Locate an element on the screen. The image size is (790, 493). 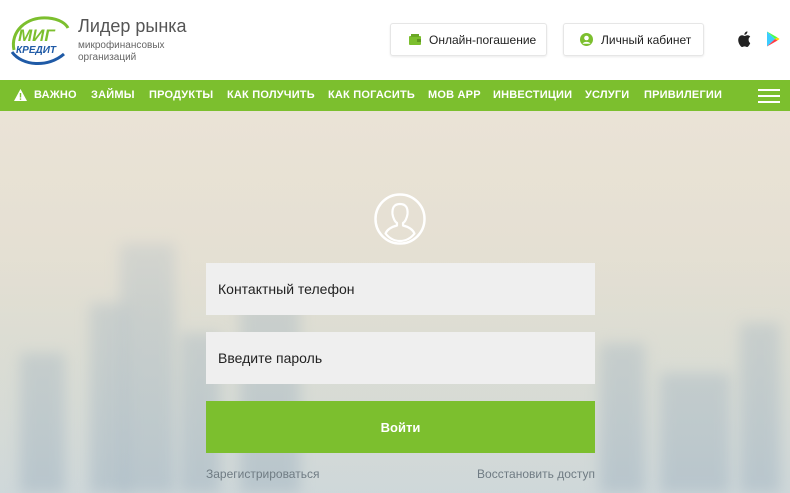
hamburger-menu-icon is located at coordinates (769, 96).